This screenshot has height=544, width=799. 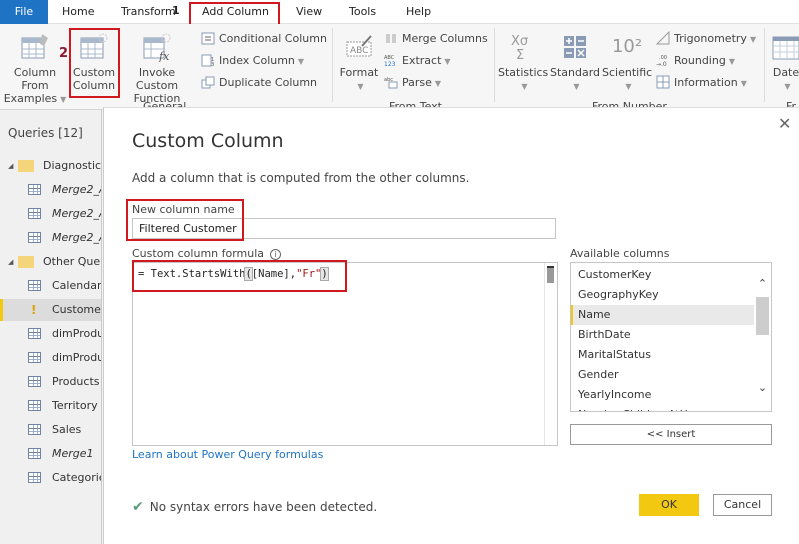 I want to click on syntax-status: ✔ No syntax errors have been detected., so click(x=254, y=507).